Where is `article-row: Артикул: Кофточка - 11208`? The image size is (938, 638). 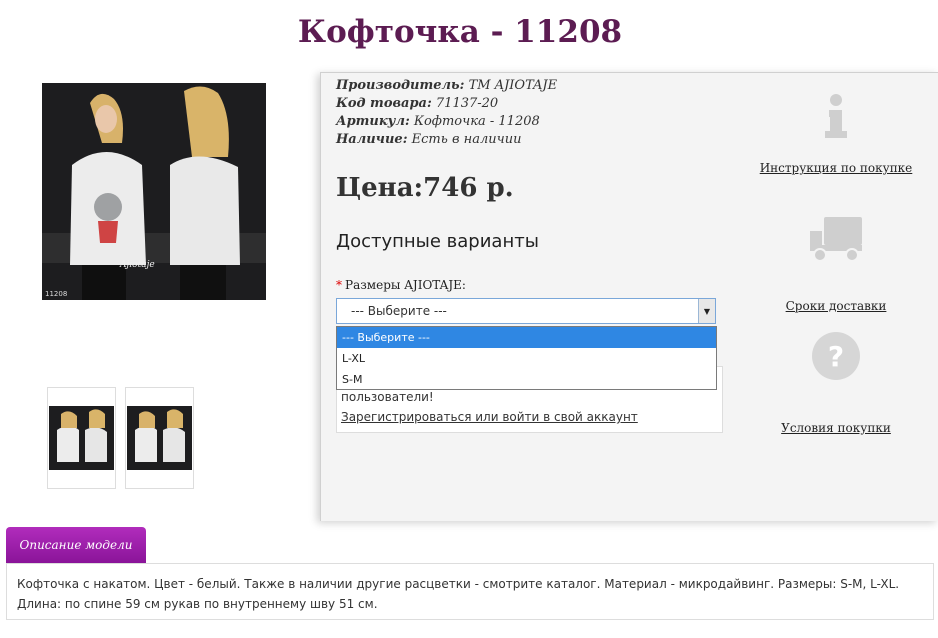 article-row: Артикул: Кофточка - 11208 is located at coordinates (446, 122).